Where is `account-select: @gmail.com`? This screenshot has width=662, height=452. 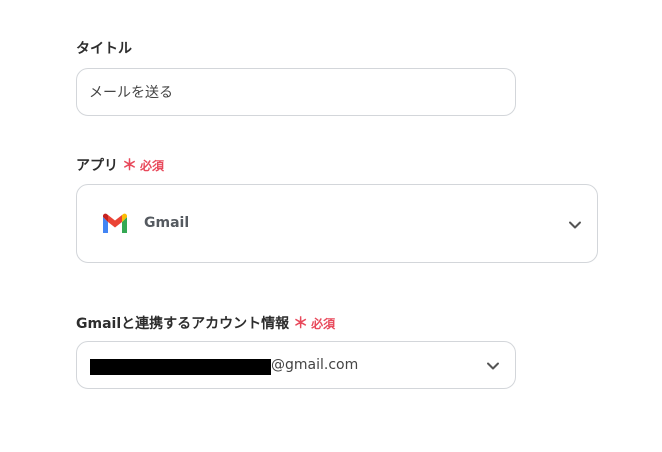 account-select: @gmail.com is located at coordinates (296, 365).